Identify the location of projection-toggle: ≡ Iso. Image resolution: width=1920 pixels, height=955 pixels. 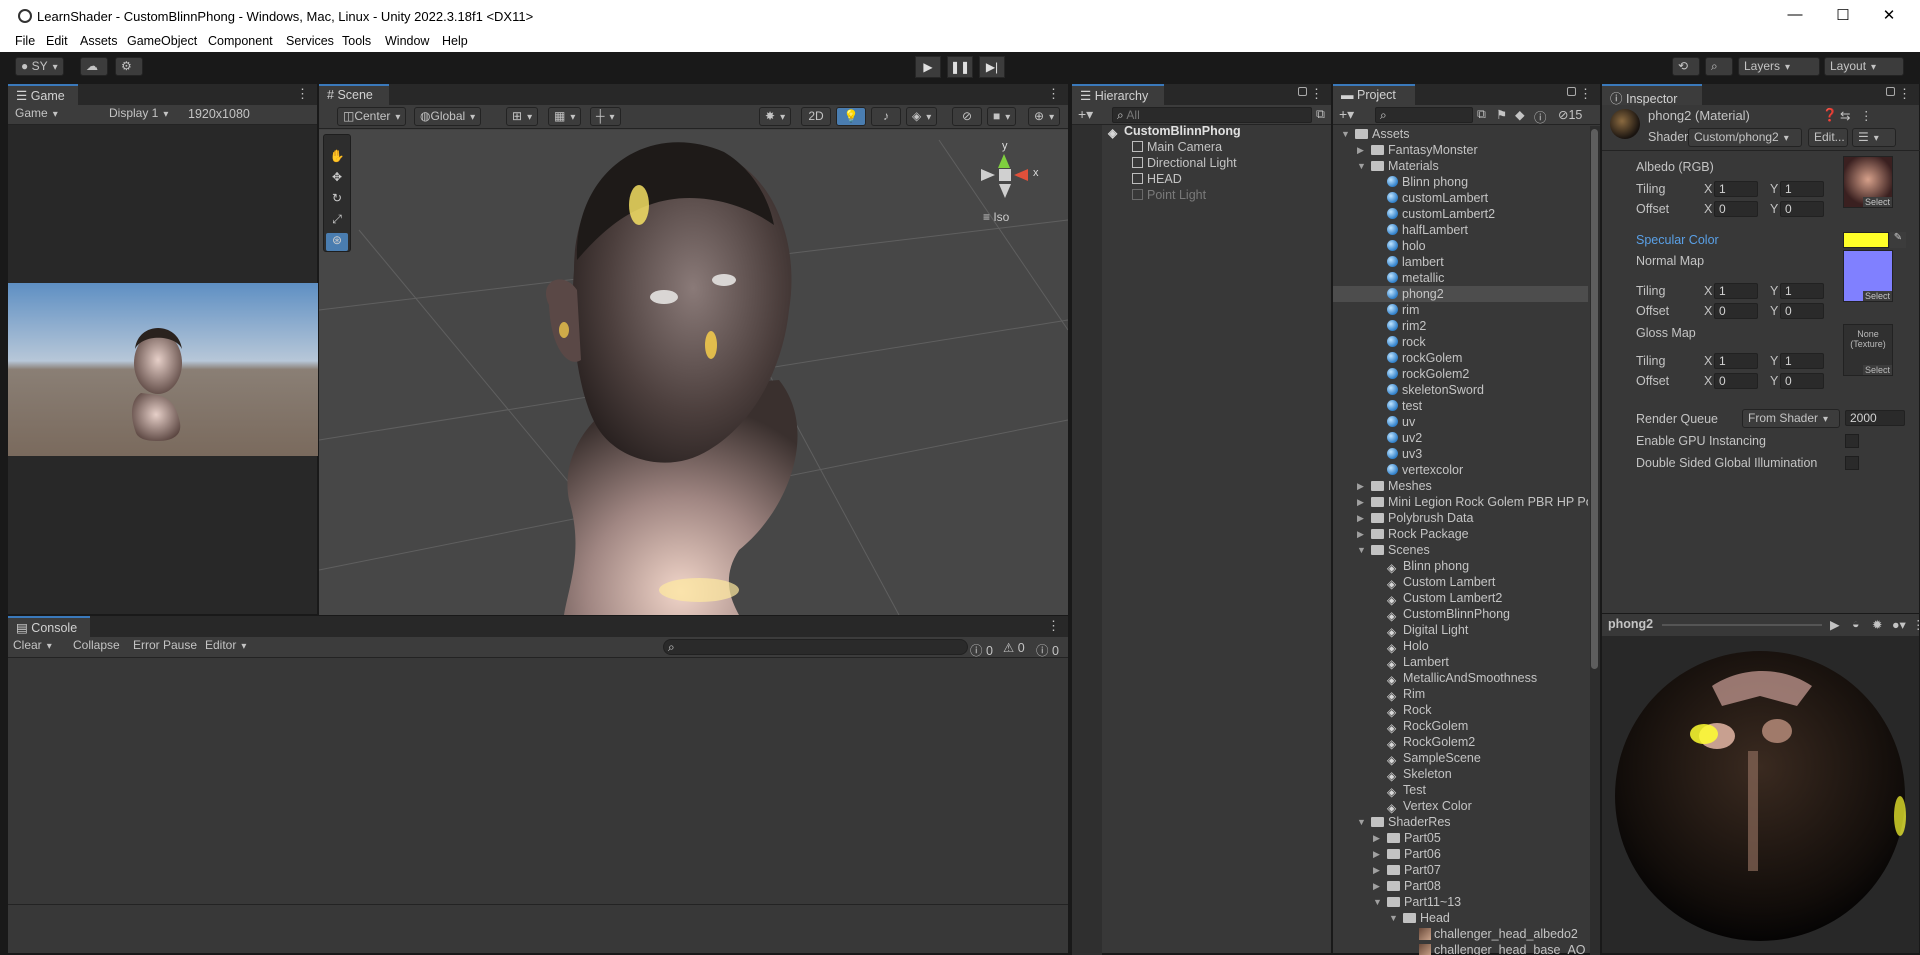
(996, 217).